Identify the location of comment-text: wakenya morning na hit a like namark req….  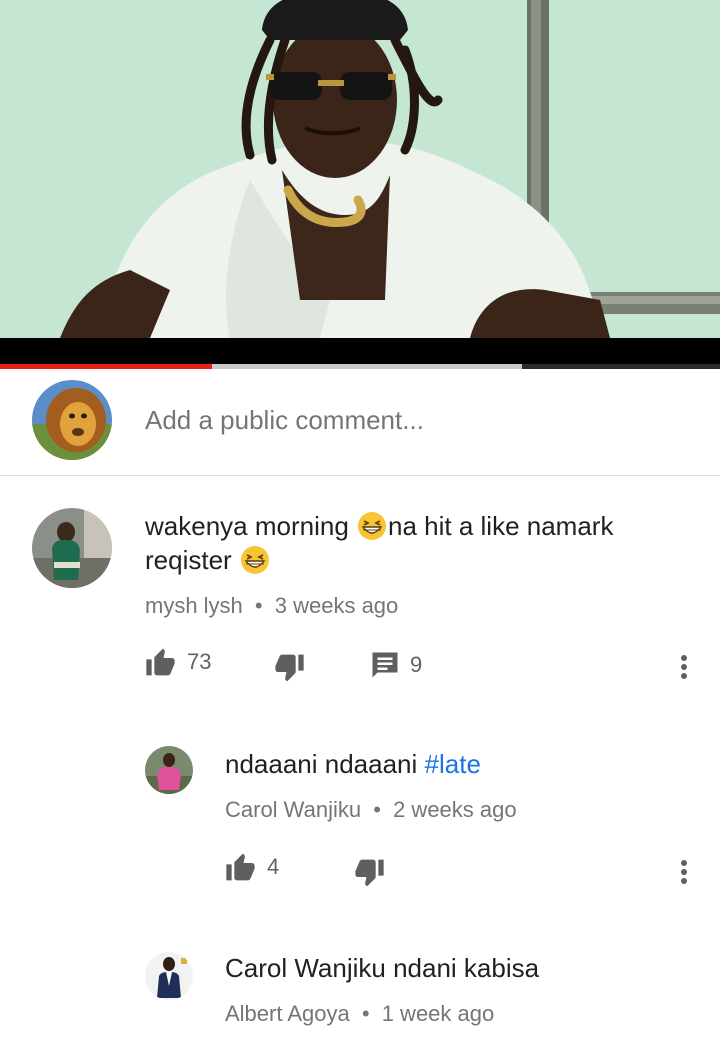
(379, 543).